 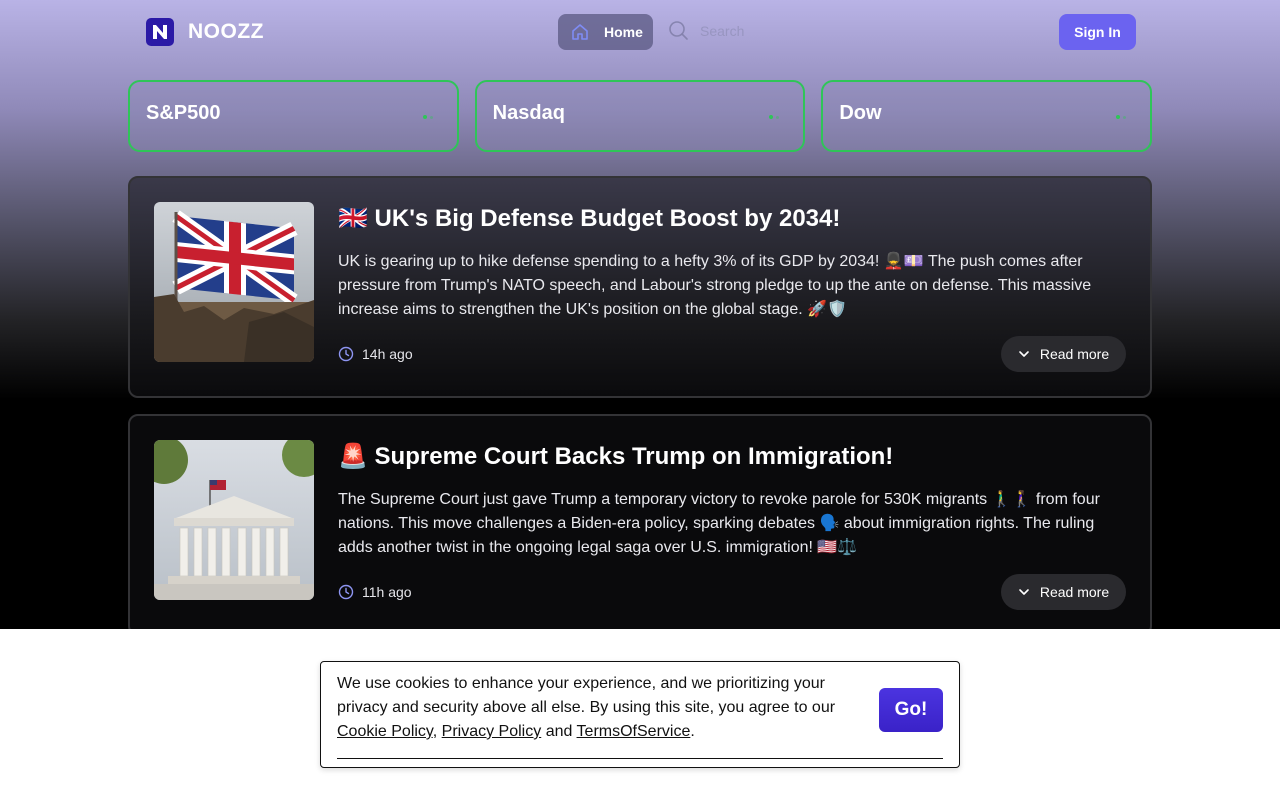 I want to click on home-icon, so click(x=580, y=32).